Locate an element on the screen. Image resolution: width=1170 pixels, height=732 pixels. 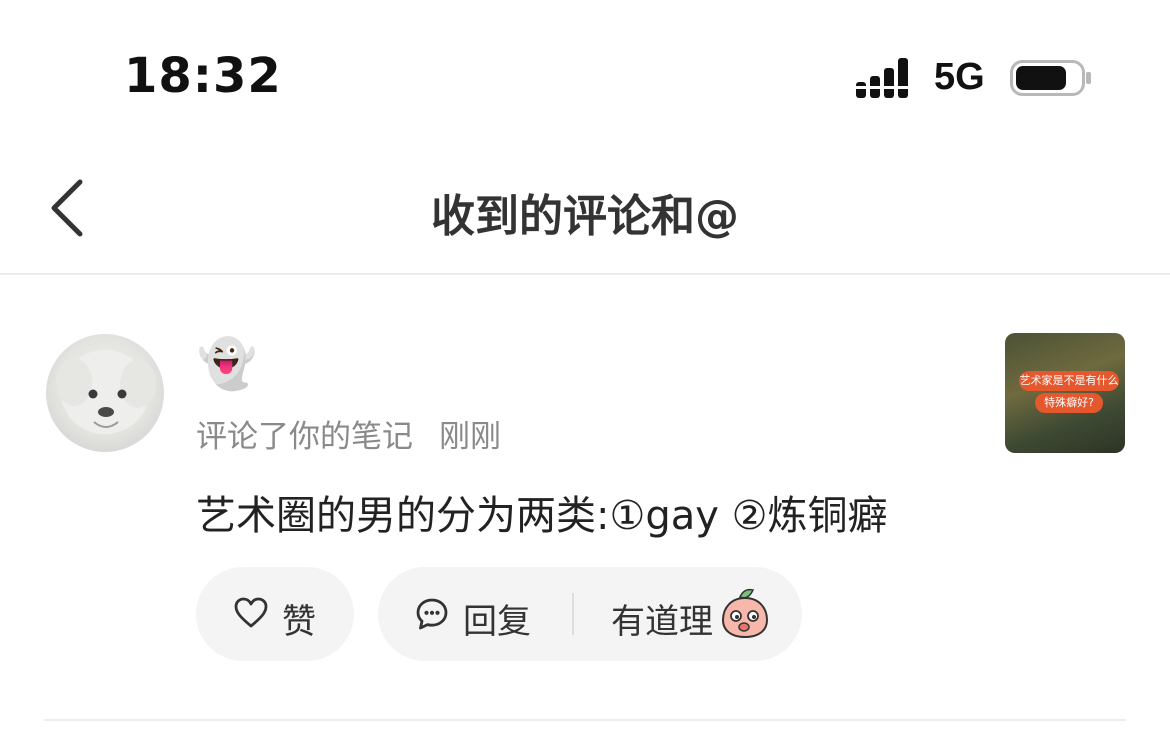
chat-bubble-icon is located at coordinates (432, 614).